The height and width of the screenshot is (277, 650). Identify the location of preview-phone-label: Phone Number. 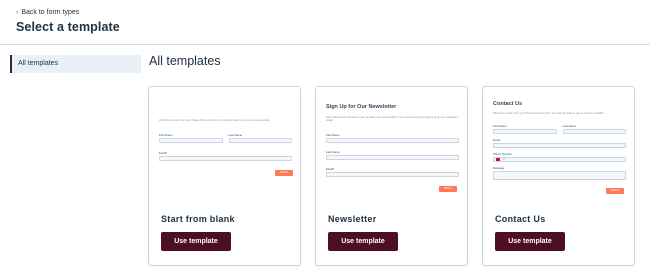
(502, 154).